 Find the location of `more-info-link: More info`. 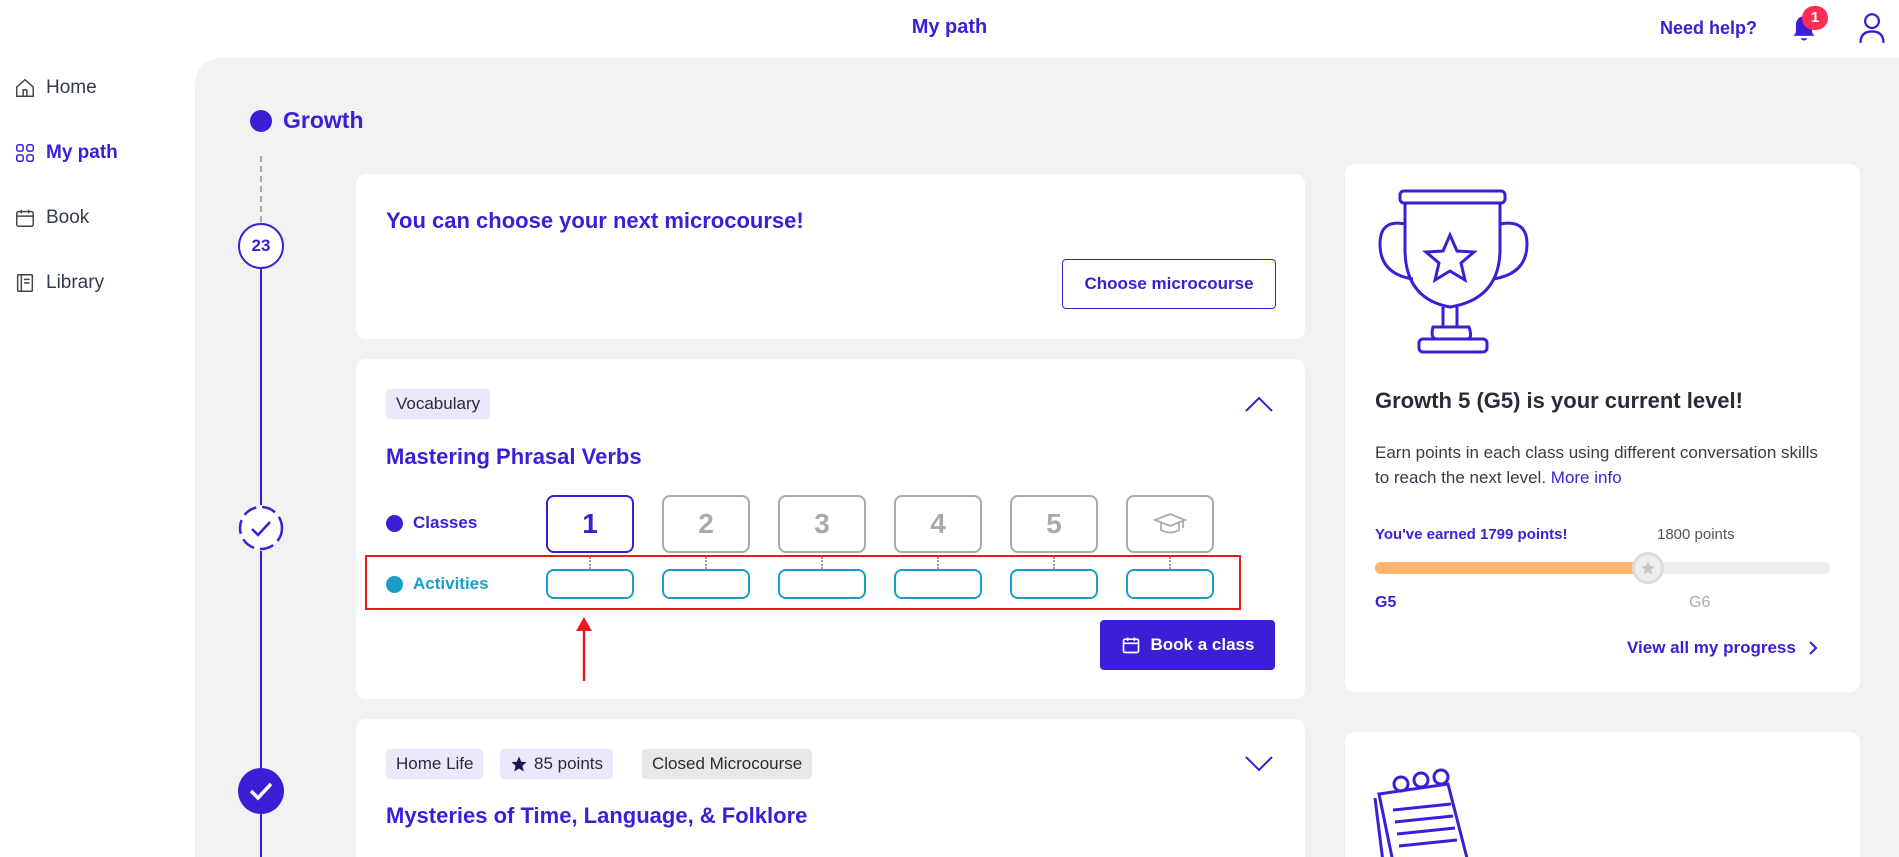

more-info-link: More info is located at coordinates (1586, 477).